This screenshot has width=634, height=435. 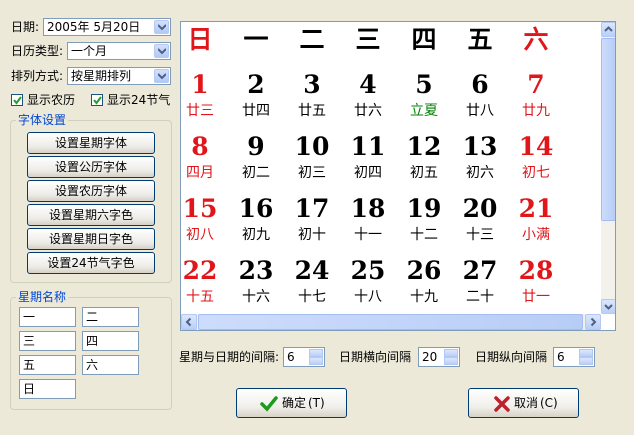 What do you see at coordinates (593, 322) in the screenshot?
I see `scroll-right-button` at bounding box center [593, 322].